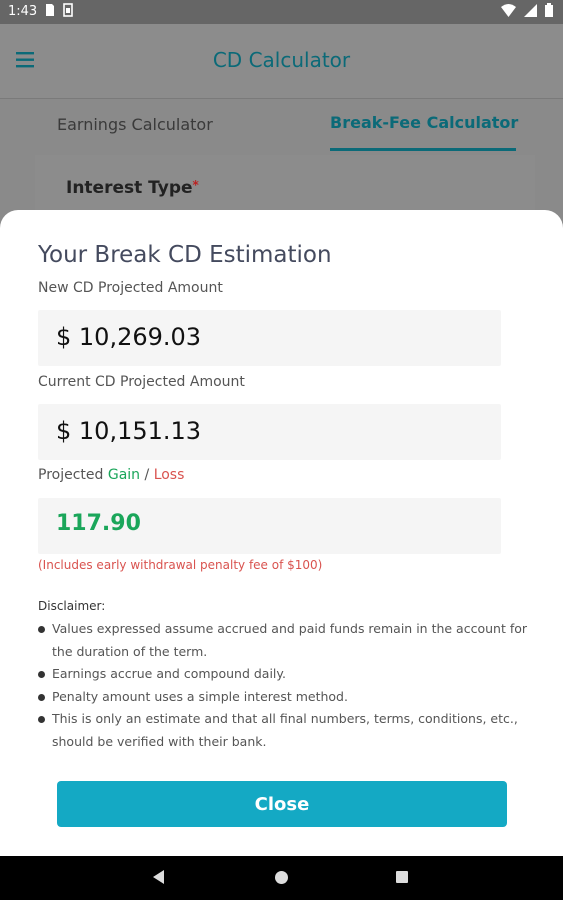  What do you see at coordinates (281, 12) in the screenshot?
I see `status-bar: 1:43` at bounding box center [281, 12].